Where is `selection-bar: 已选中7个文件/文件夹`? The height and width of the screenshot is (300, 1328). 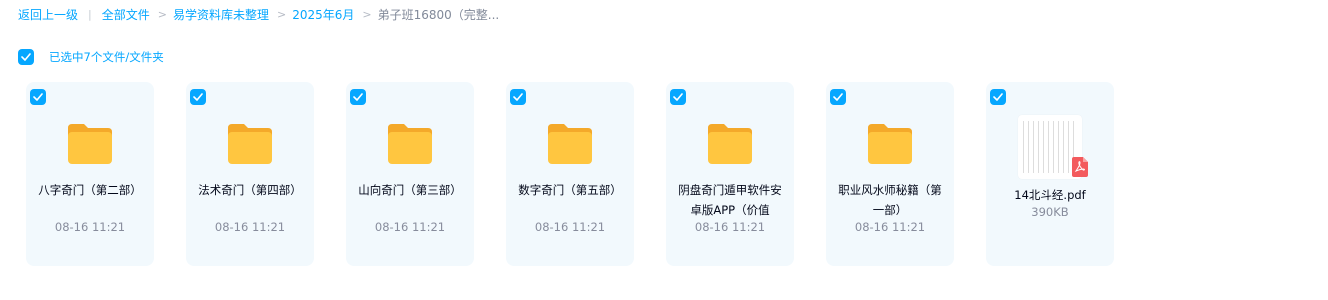 selection-bar: 已选中7个文件/文件夹 is located at coordinates (91, 57).